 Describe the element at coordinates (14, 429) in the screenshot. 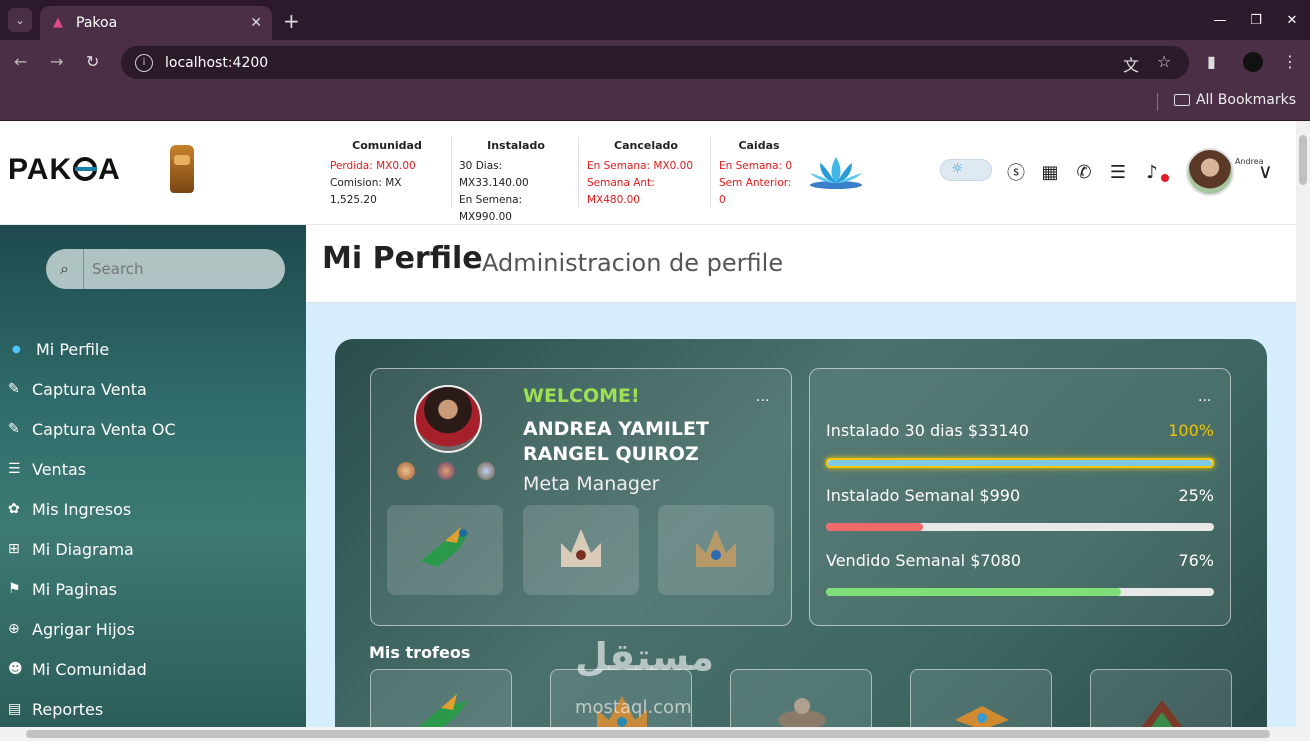

I see `edit-icon: ✎` at that location.